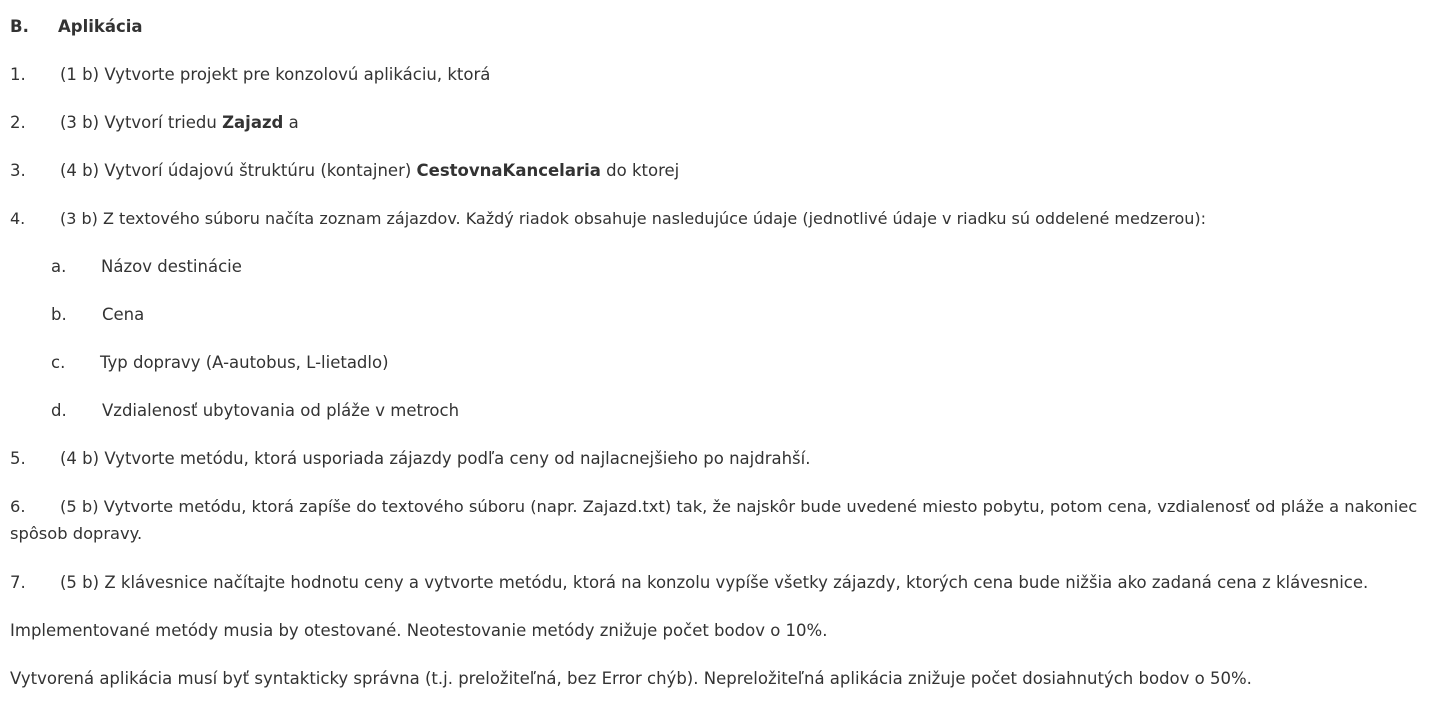  I want to click on section-heading: B. Aplikácia, so click(723, 26).